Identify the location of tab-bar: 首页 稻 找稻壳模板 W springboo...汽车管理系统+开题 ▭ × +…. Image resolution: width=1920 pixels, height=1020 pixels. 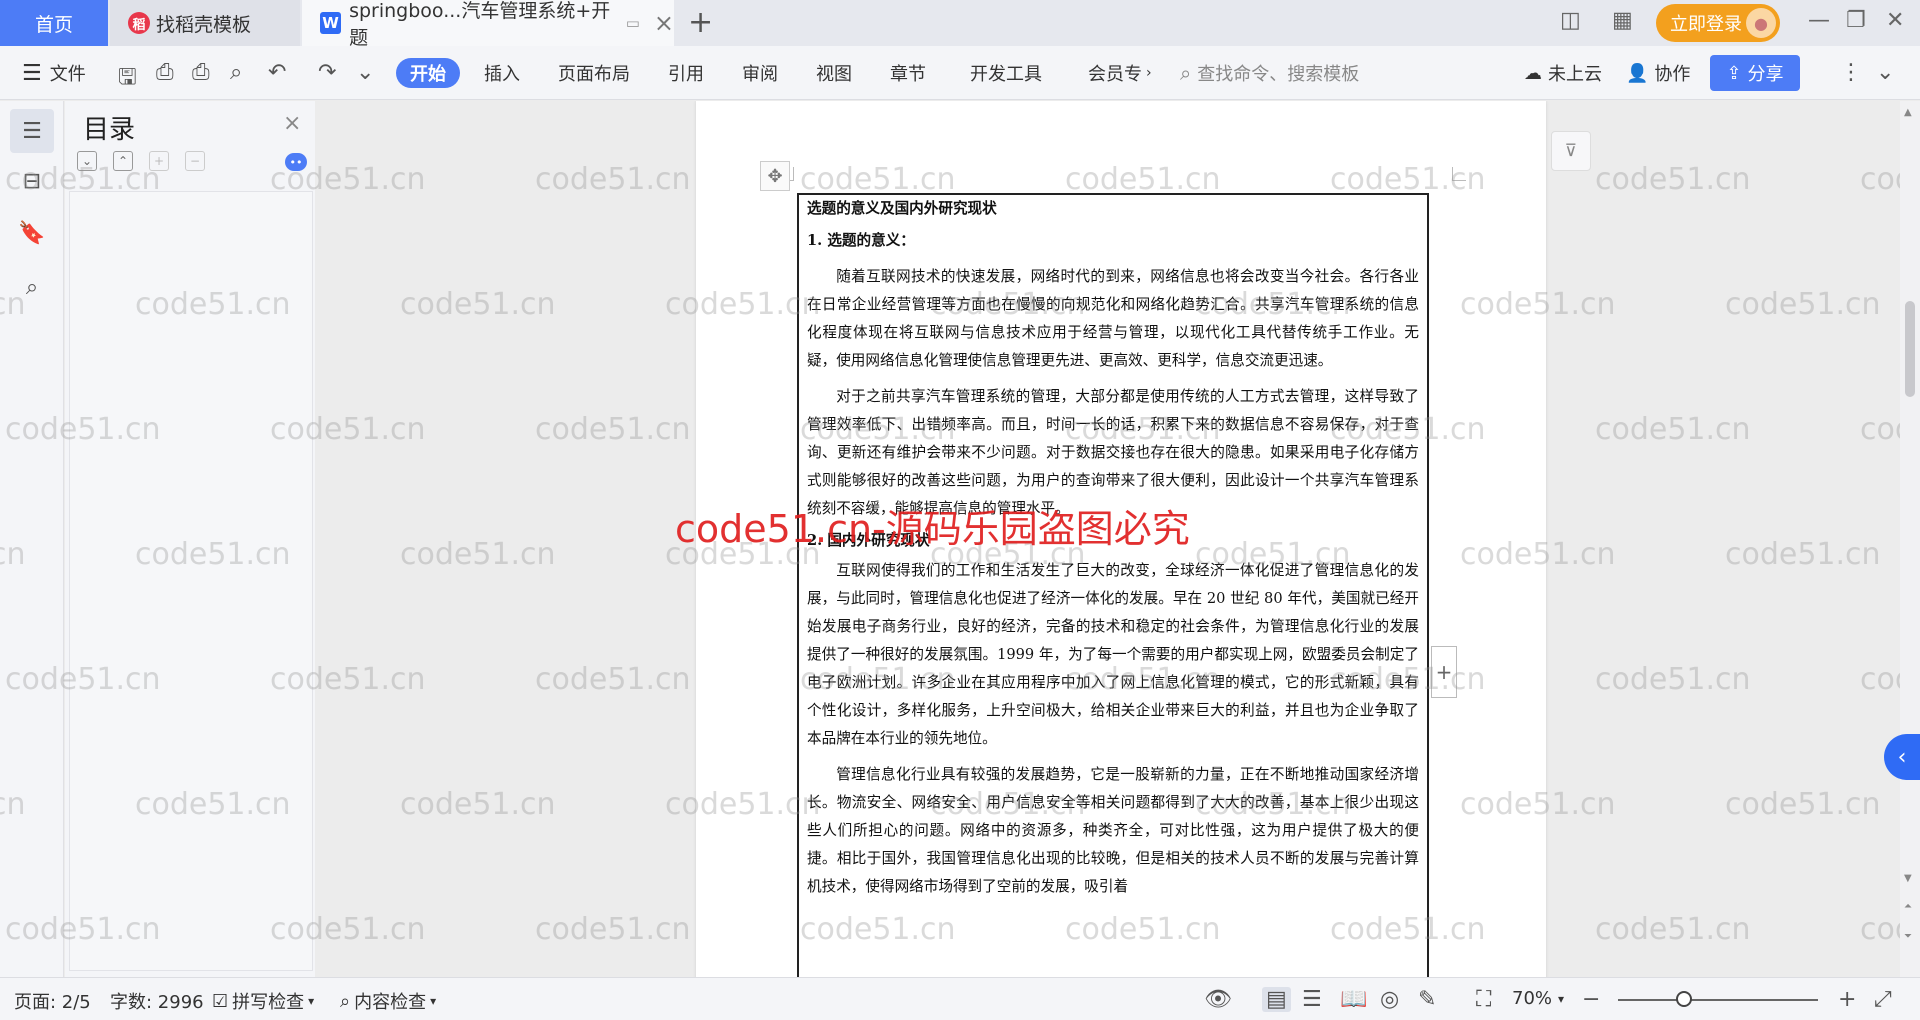
(960, 24).